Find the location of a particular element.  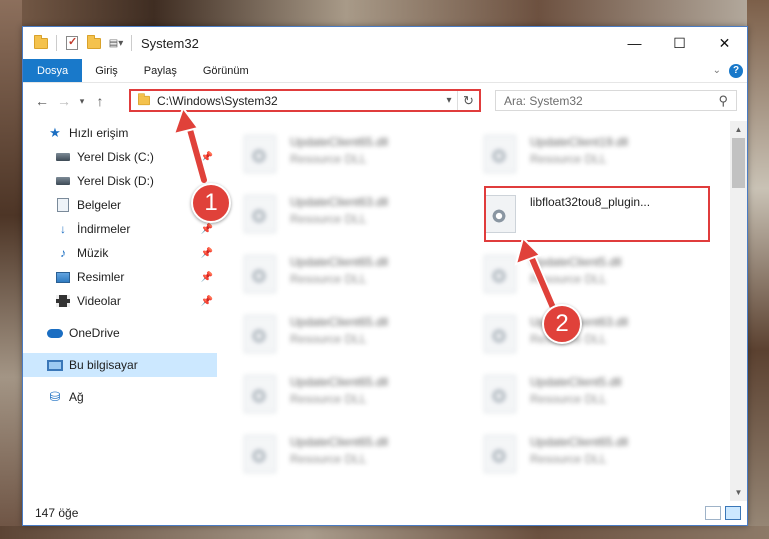

properties-icon is located at coordinates (72, 43).